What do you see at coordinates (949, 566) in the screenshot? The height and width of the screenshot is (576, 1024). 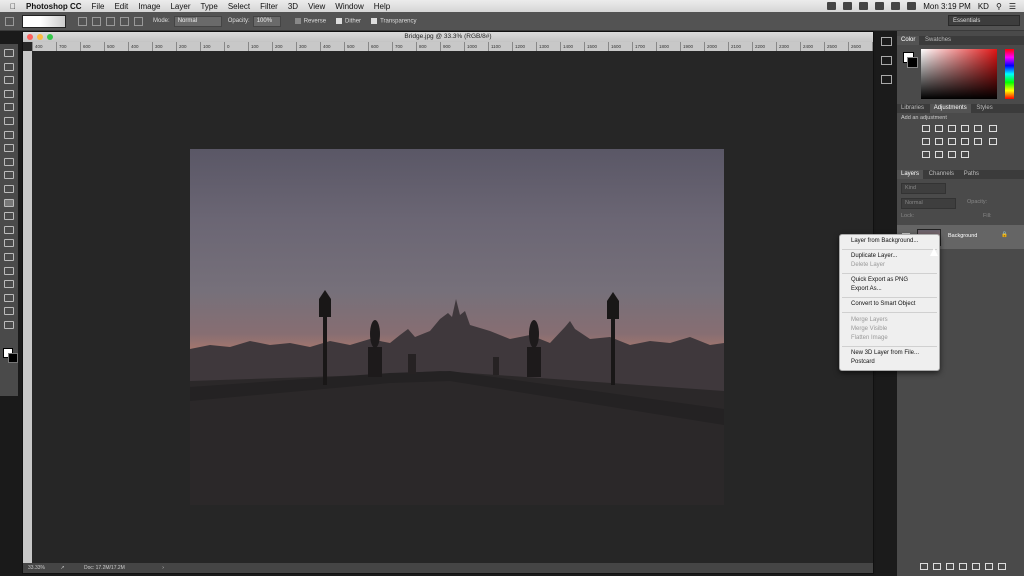 I see `mask-icon` at bounding box center [949, 566].